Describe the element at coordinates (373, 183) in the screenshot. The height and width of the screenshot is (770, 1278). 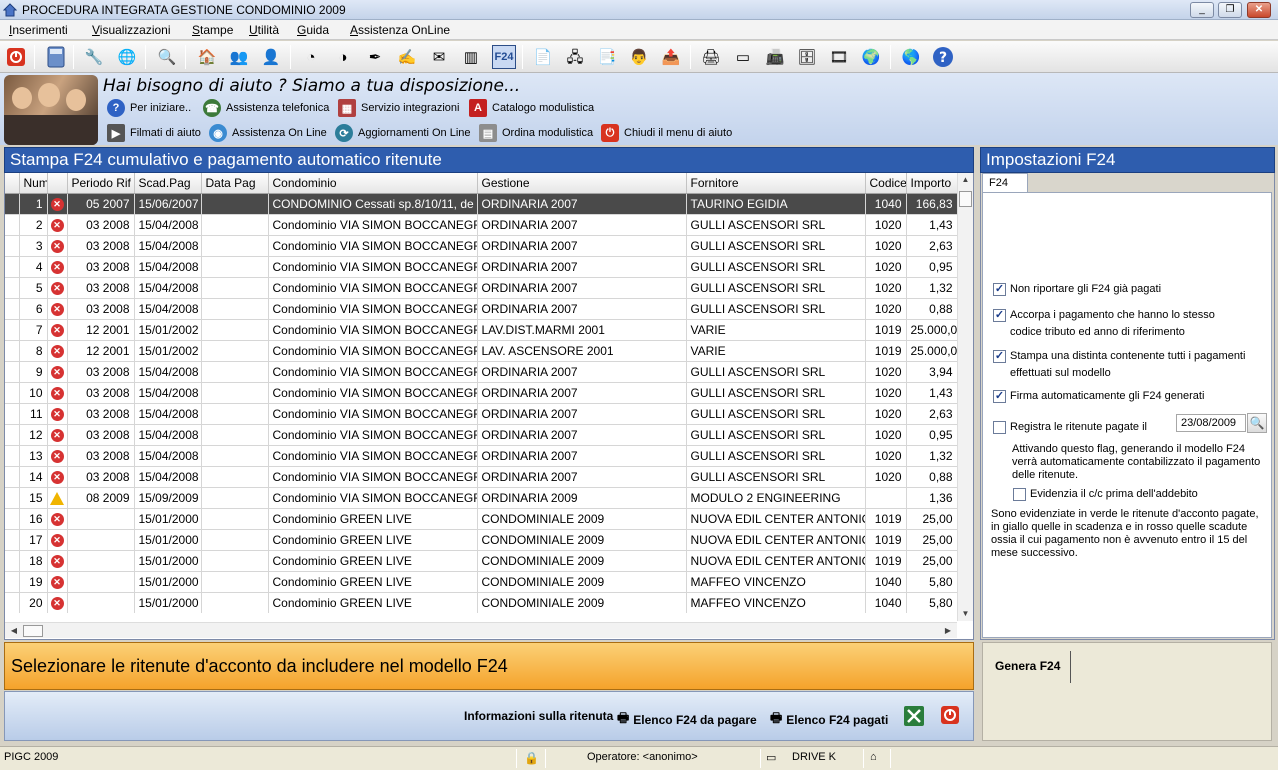
I see `col-condominio: Condominio` at that location.